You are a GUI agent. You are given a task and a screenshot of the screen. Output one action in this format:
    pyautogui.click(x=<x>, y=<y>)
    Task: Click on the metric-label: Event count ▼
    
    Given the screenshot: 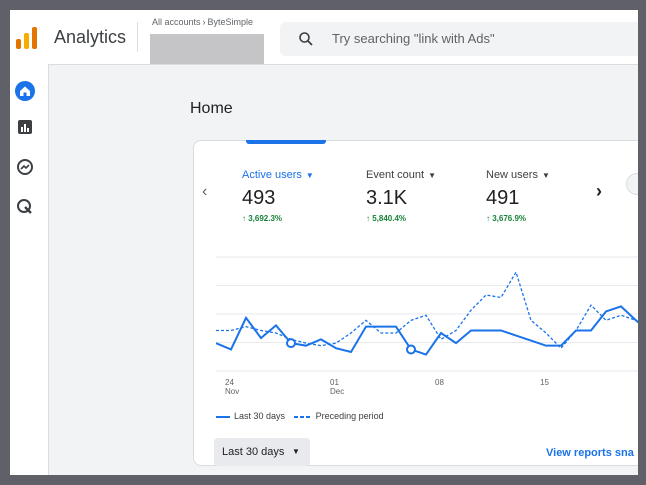 What is the action you would take?
    pyautogui.click(x=421, y=175)
    